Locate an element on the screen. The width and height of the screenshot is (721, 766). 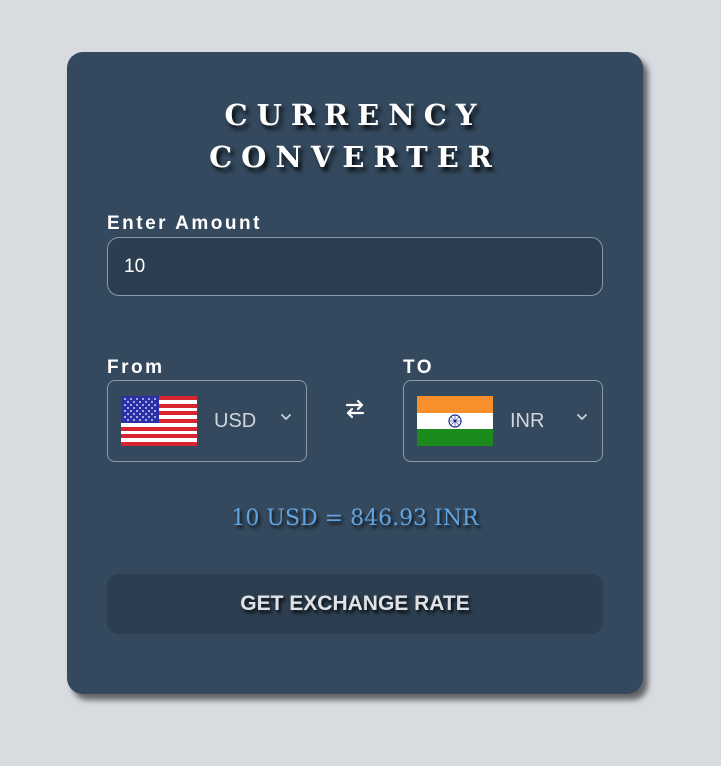
amount-label: Enter Amount is located at coordinates (184, 223).